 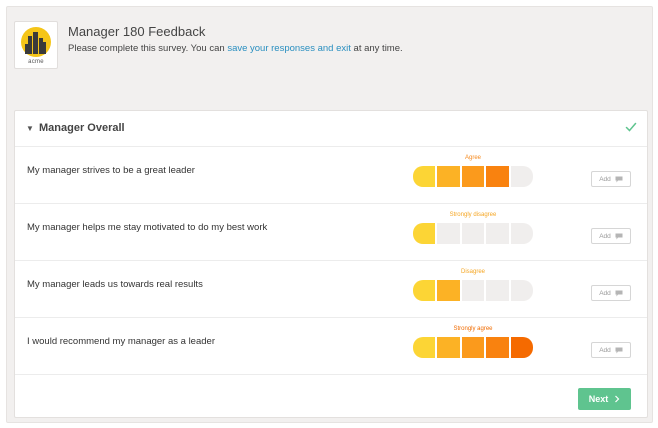 I want to click on company-logo: acme, so click(x=36, y=45).